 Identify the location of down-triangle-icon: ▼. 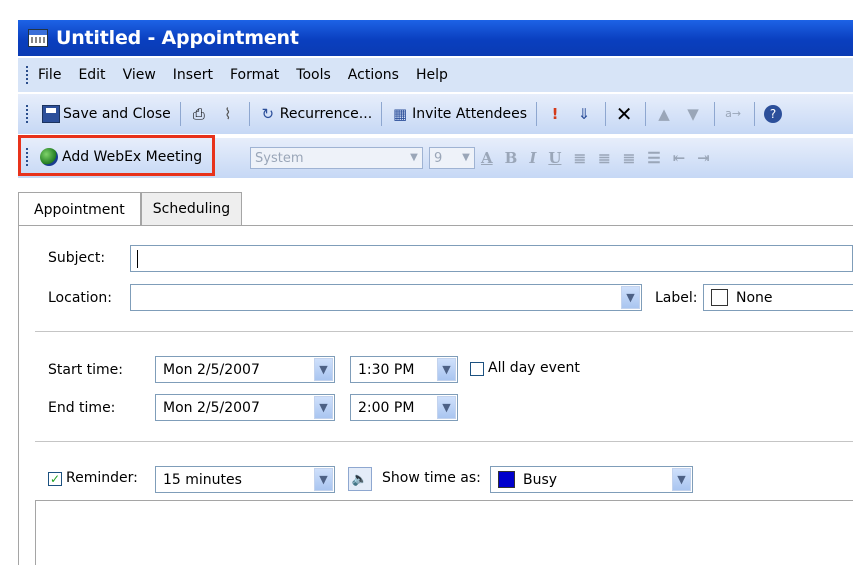
(693, 114).